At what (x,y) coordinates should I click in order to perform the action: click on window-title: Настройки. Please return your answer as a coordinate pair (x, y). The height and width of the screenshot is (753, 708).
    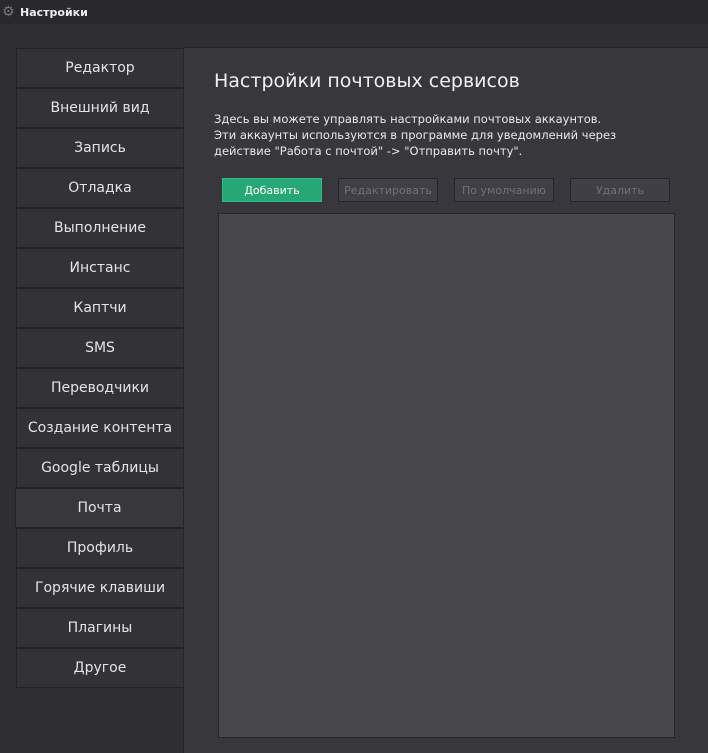
    Looking at the image, I should click on (54, 12).